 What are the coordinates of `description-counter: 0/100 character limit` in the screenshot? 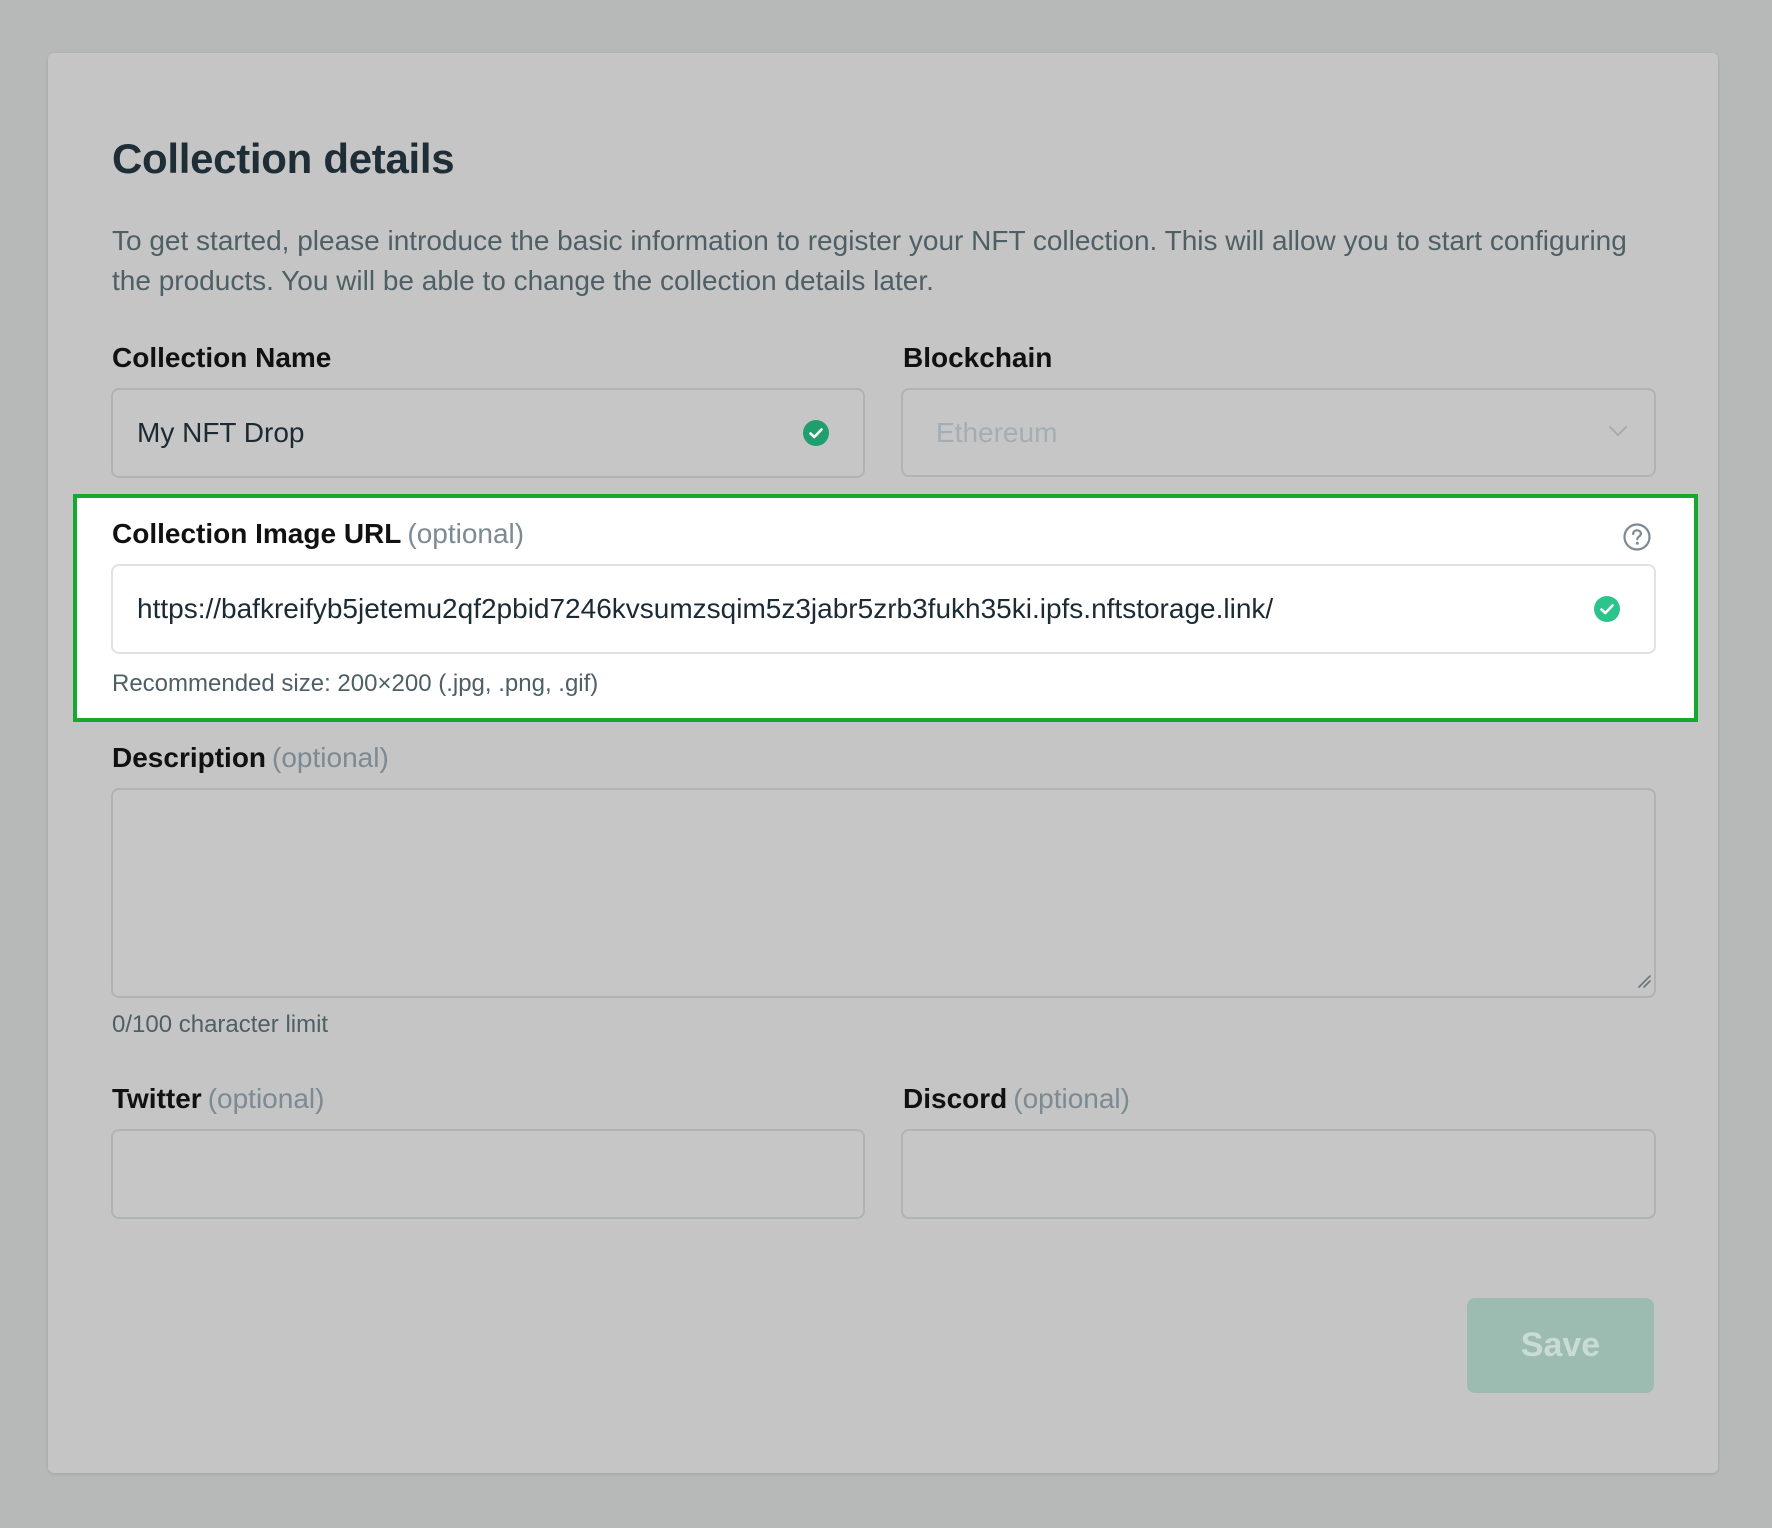 It's located at (220, 1024).